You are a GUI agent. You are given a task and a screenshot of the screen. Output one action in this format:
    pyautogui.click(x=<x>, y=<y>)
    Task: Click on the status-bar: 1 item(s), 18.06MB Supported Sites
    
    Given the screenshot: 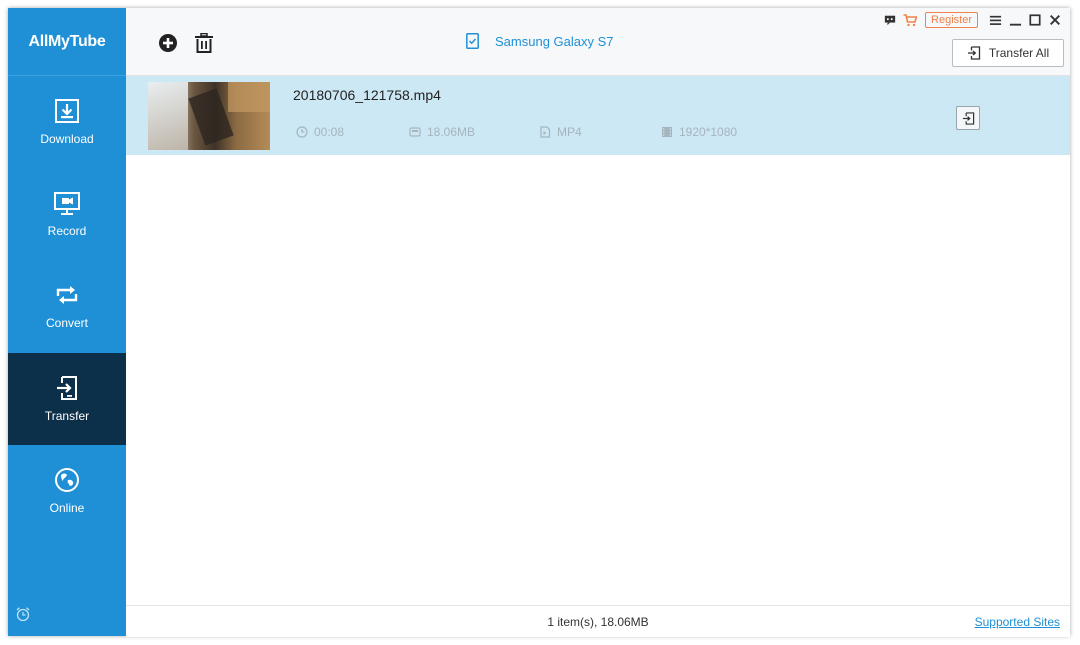 What is the action you would take?
    pyautogui.click(x=598, y=621)
    